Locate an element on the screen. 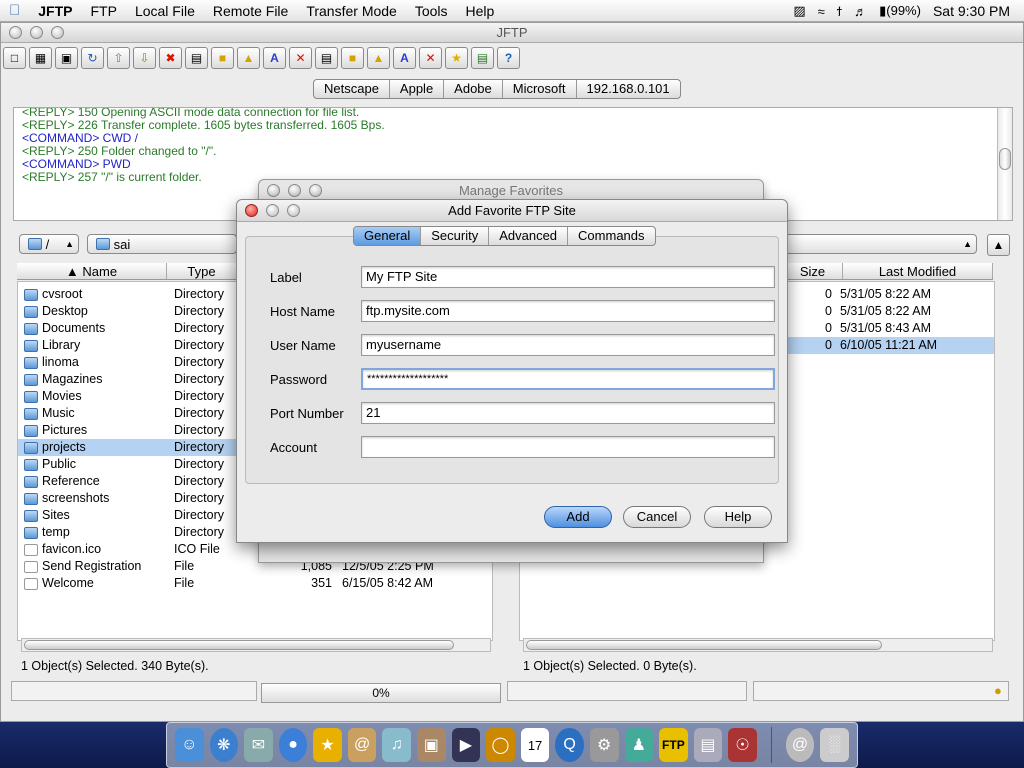 The image size is (1024, 768). system-preferences-icon: ⚙ is located at coordinates (604, 745).